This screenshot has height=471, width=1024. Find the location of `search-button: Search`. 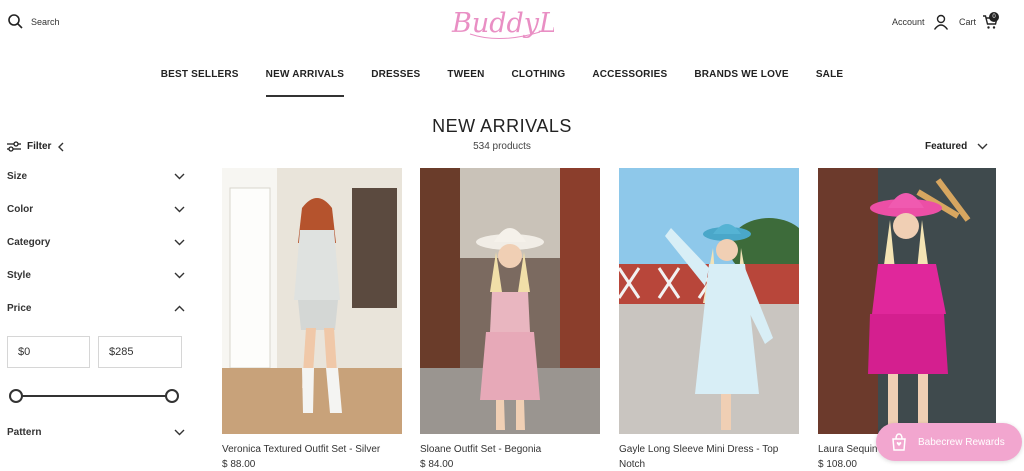

search-button: Search is located at coordinates (34, 21).